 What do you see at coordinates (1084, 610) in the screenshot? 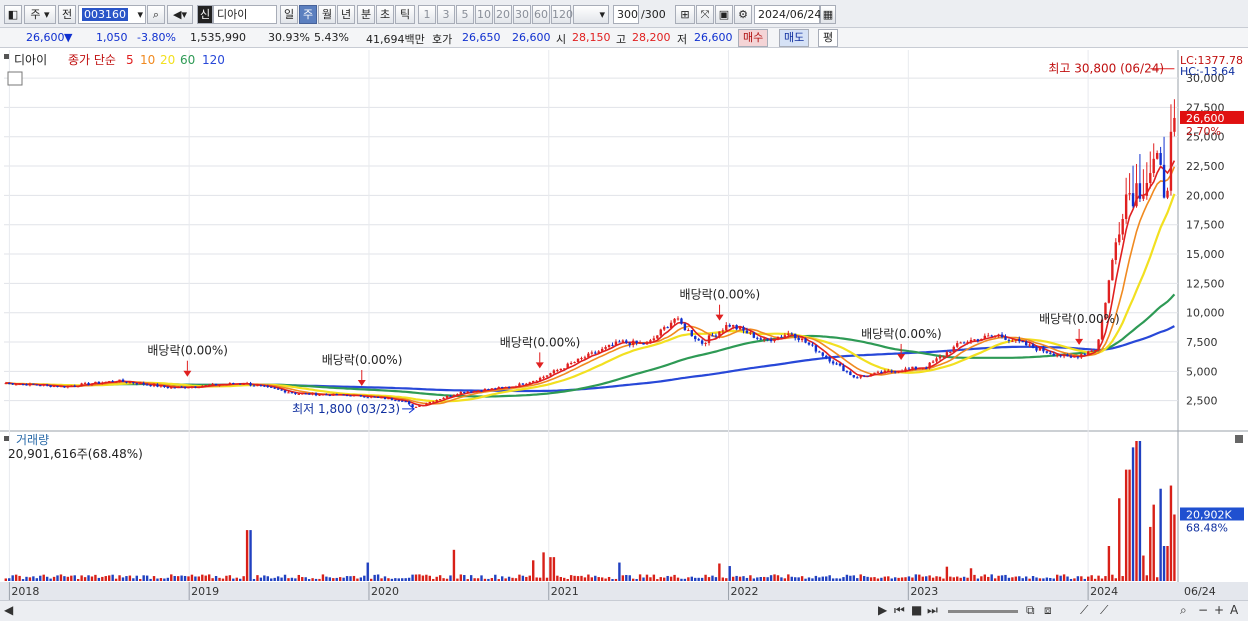
I see `draw-line-icon: ⟋` at bounding box center [1084, 610].